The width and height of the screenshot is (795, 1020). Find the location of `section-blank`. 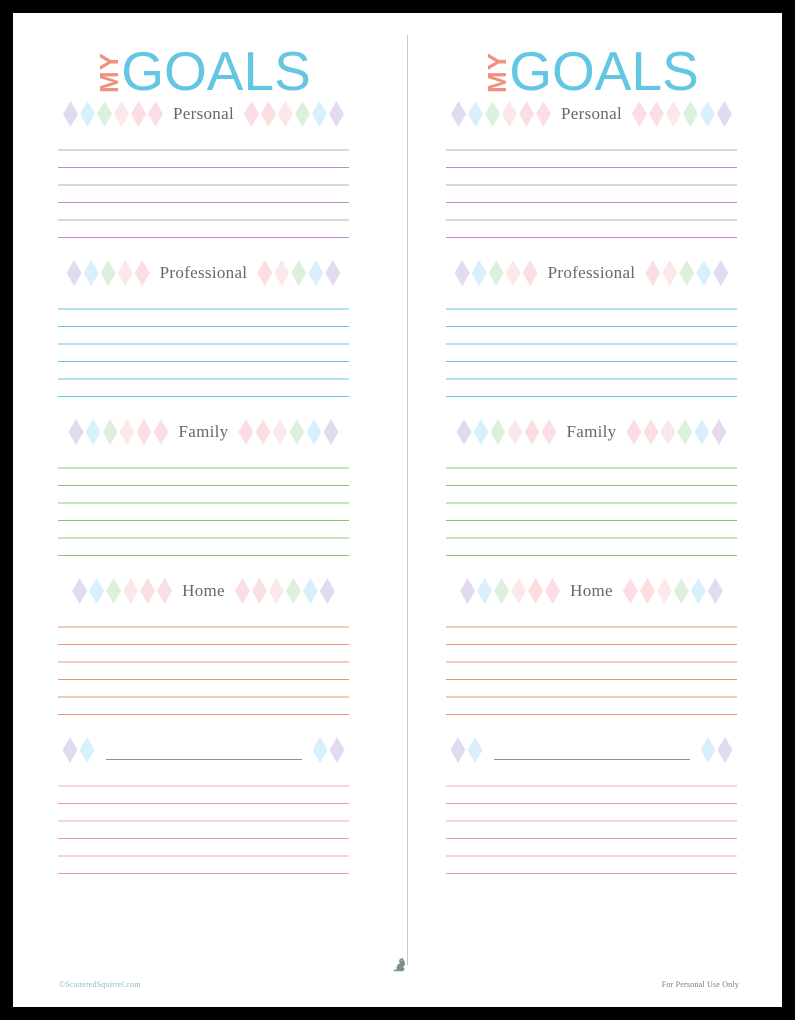

section-blank is located at coordinates (591, 814).